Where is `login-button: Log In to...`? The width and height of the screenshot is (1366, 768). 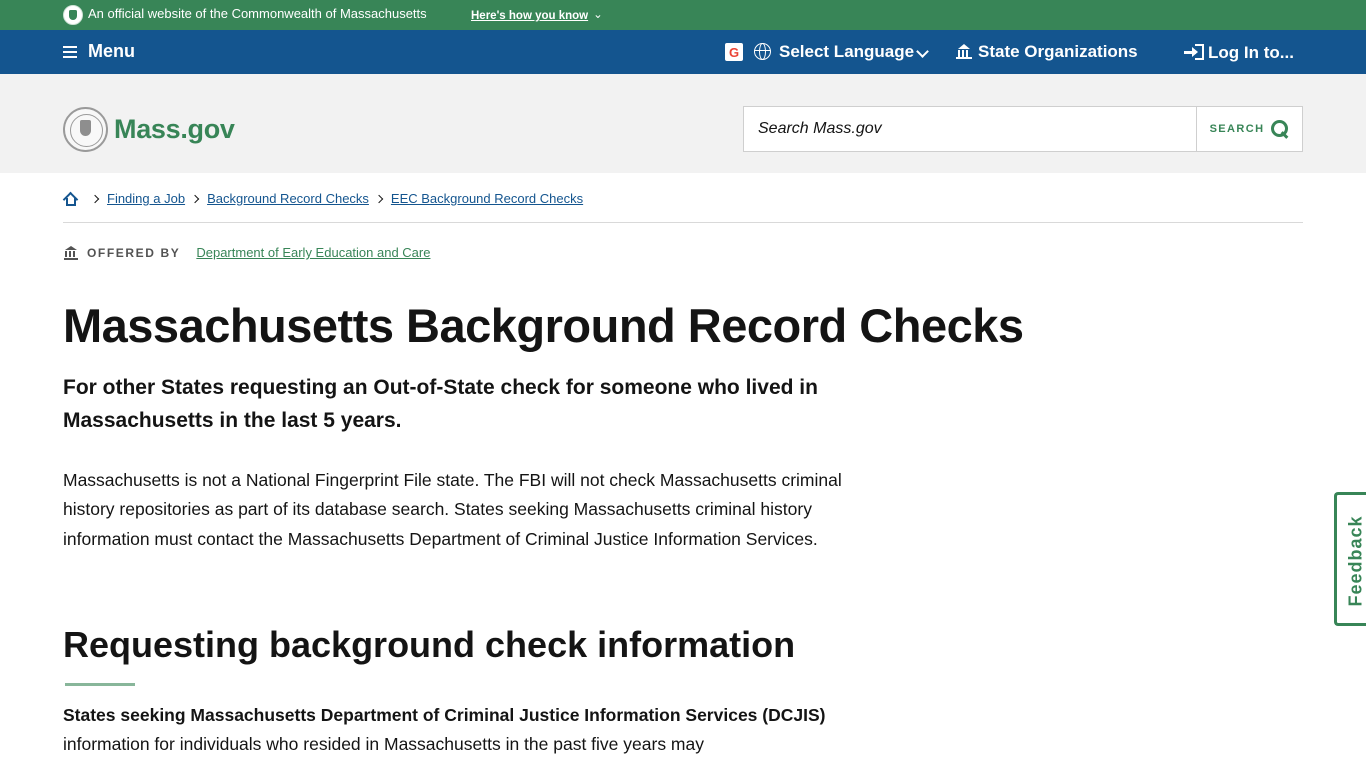 login-button: Log In to... is located at coordinates (1251, 53).